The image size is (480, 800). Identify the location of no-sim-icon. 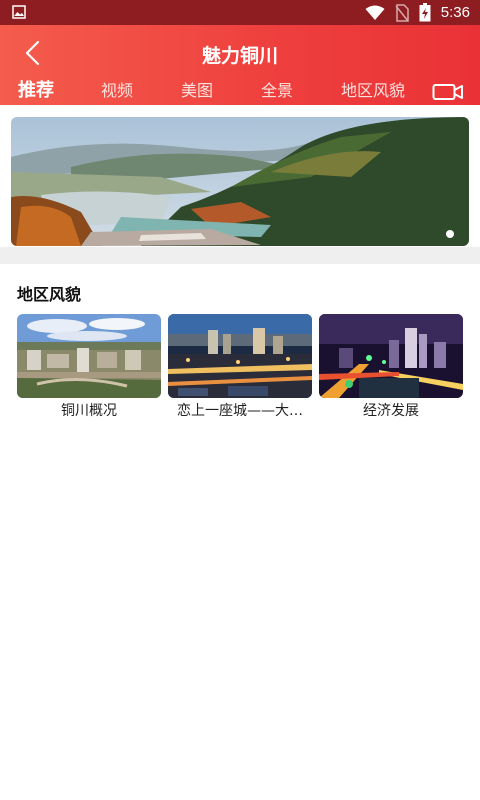
(402, 12).